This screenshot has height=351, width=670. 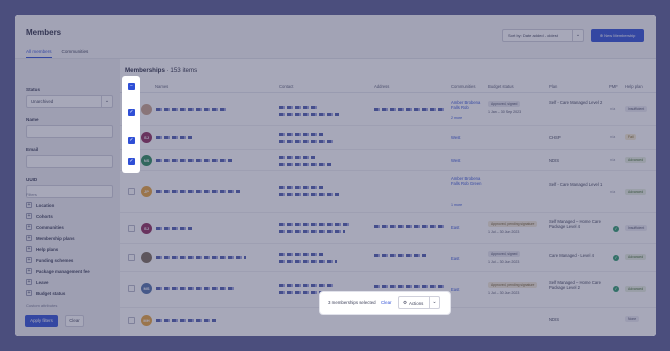 I want to click on name-label: Name, so click(x=32, y=119).